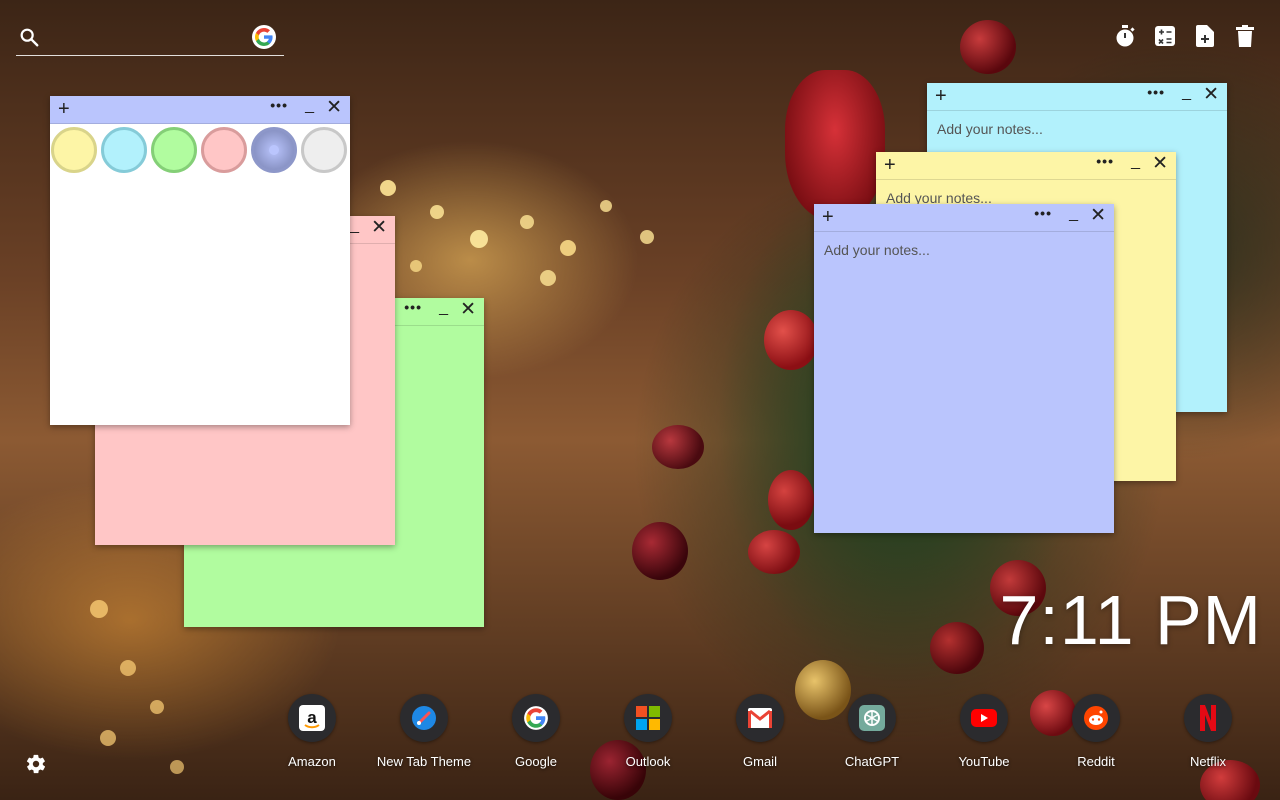 The width and height of the screenshot is (1280, 800). I want to click on swatch-blue, so click(274, 150).